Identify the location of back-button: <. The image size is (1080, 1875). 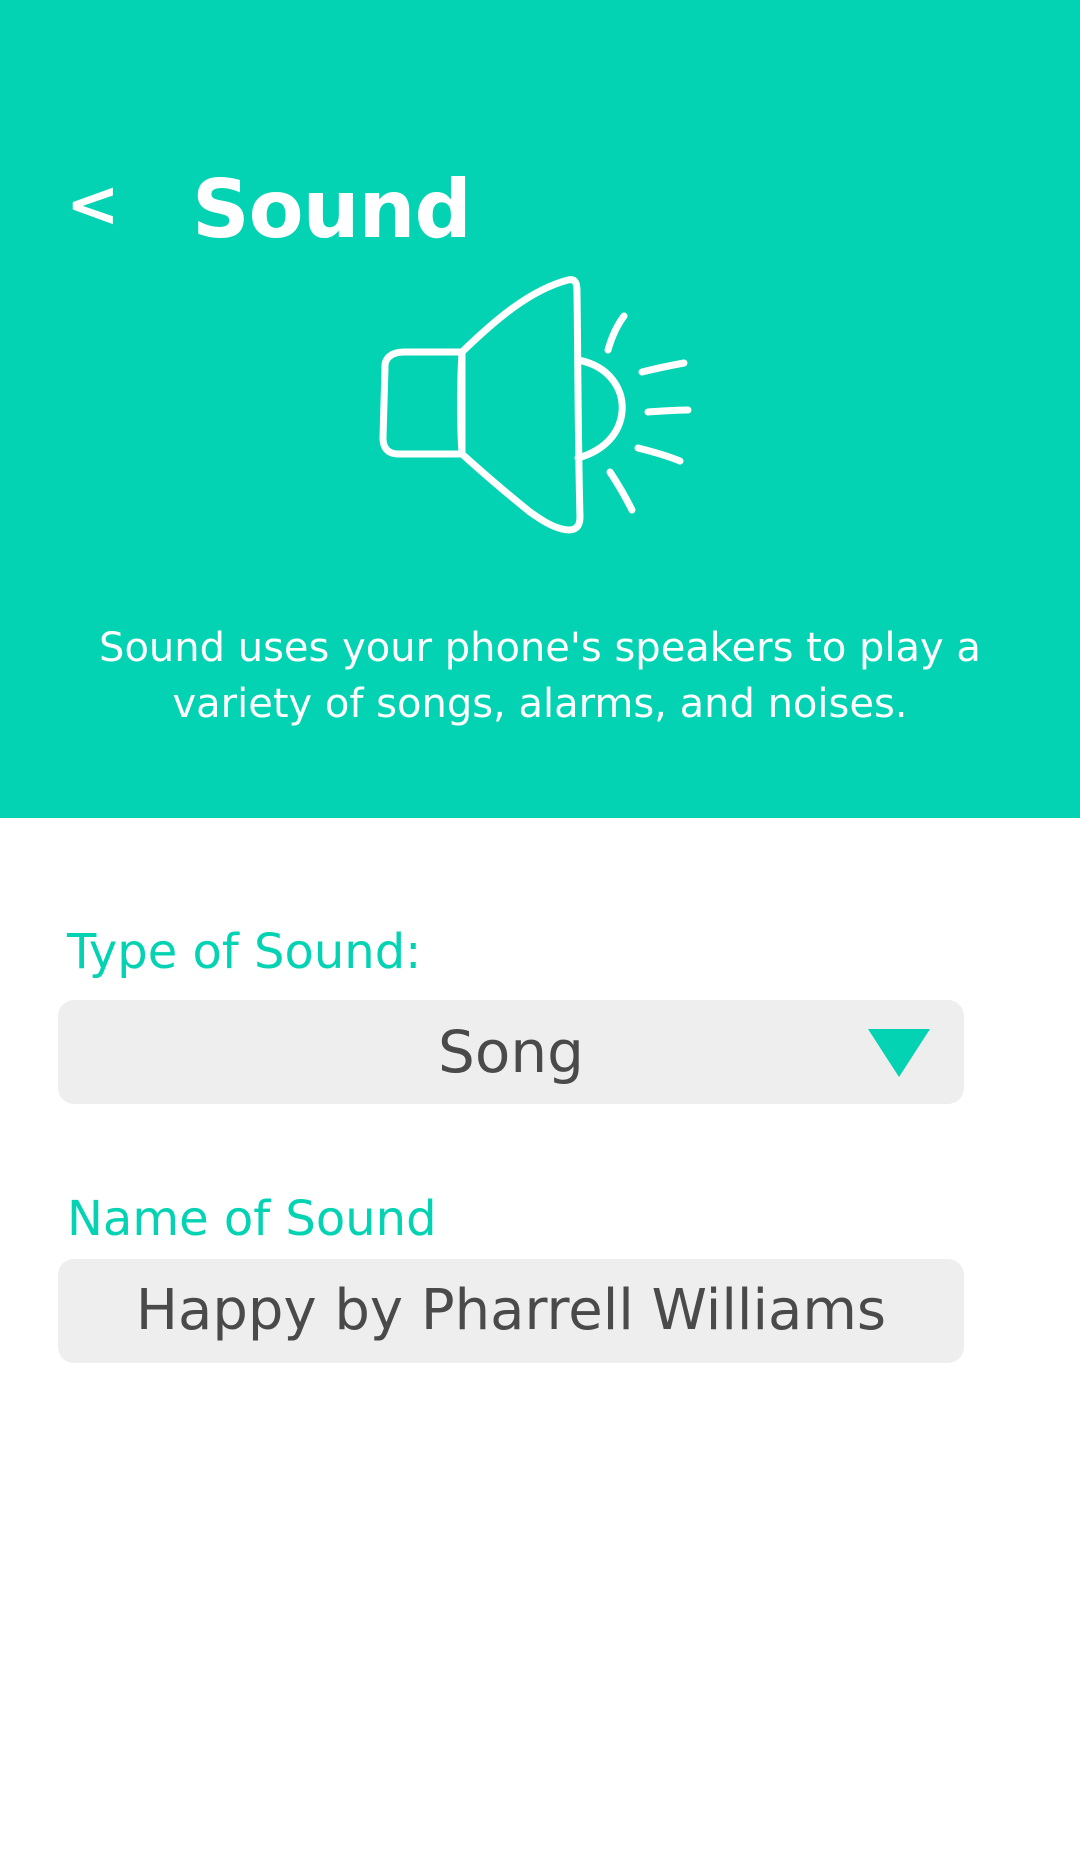
(101, 205).